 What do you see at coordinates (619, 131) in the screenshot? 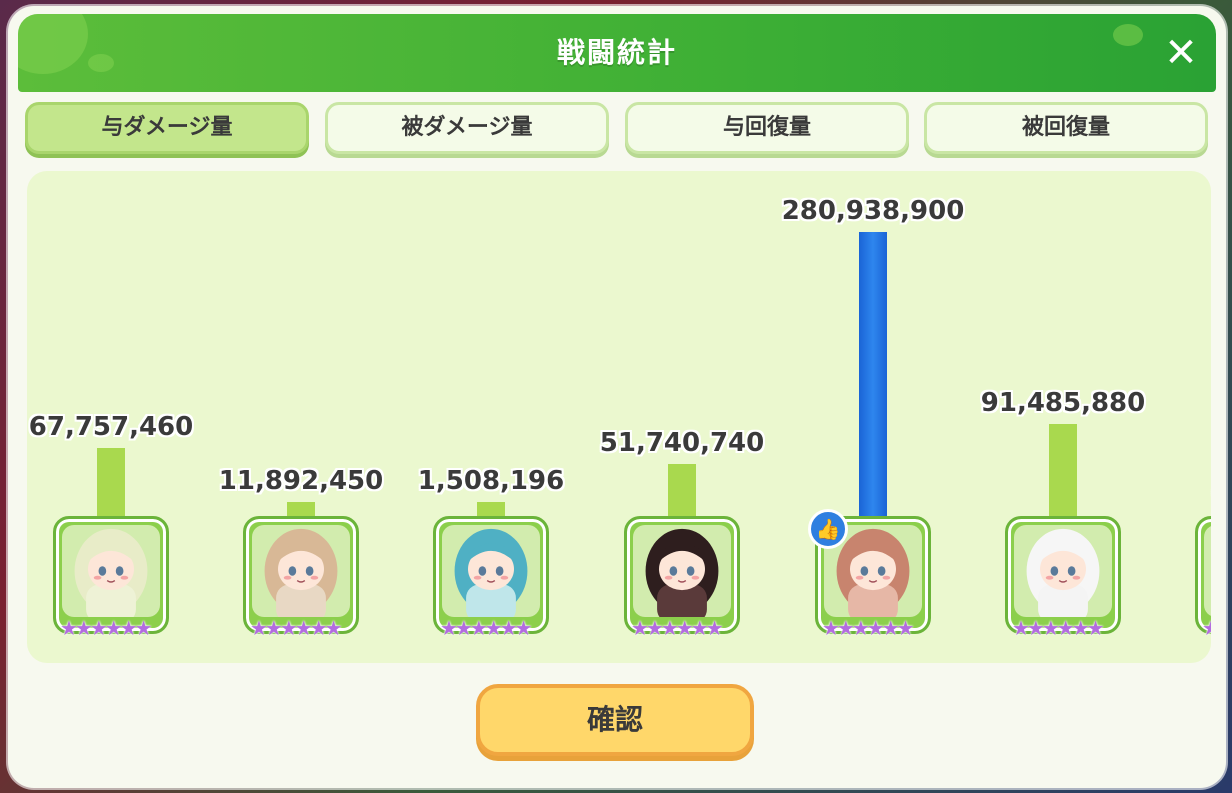
I see `stat-tabs: 与ダメージ量 被ダメージ量 与回復量 被回復量` at bounding box center [619, 131].